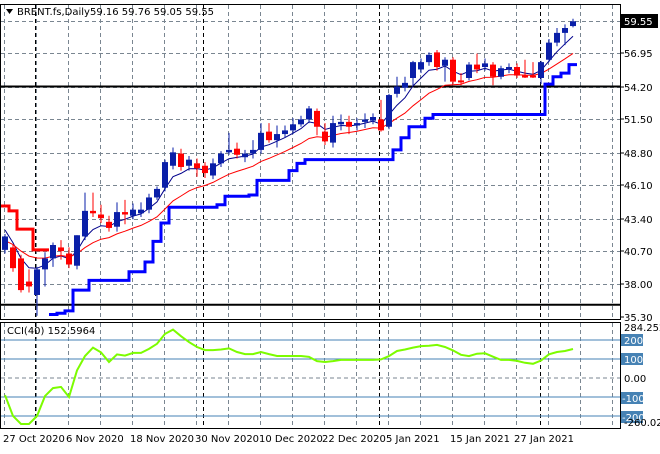 The image size is (660, 454). What do you see at coordinates (544, 439) in the screenshot?
I see `date-label: 27 Jan 2021` at bounding box center [544, 439].